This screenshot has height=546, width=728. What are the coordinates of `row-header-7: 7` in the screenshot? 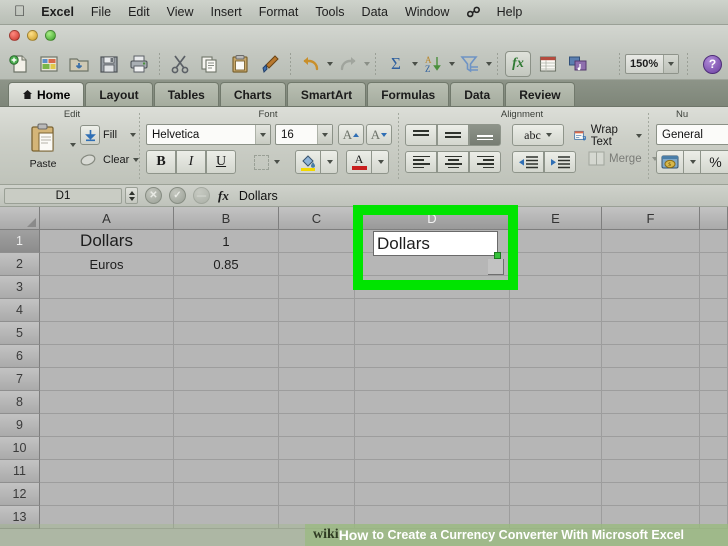 It's located at (20, 379).